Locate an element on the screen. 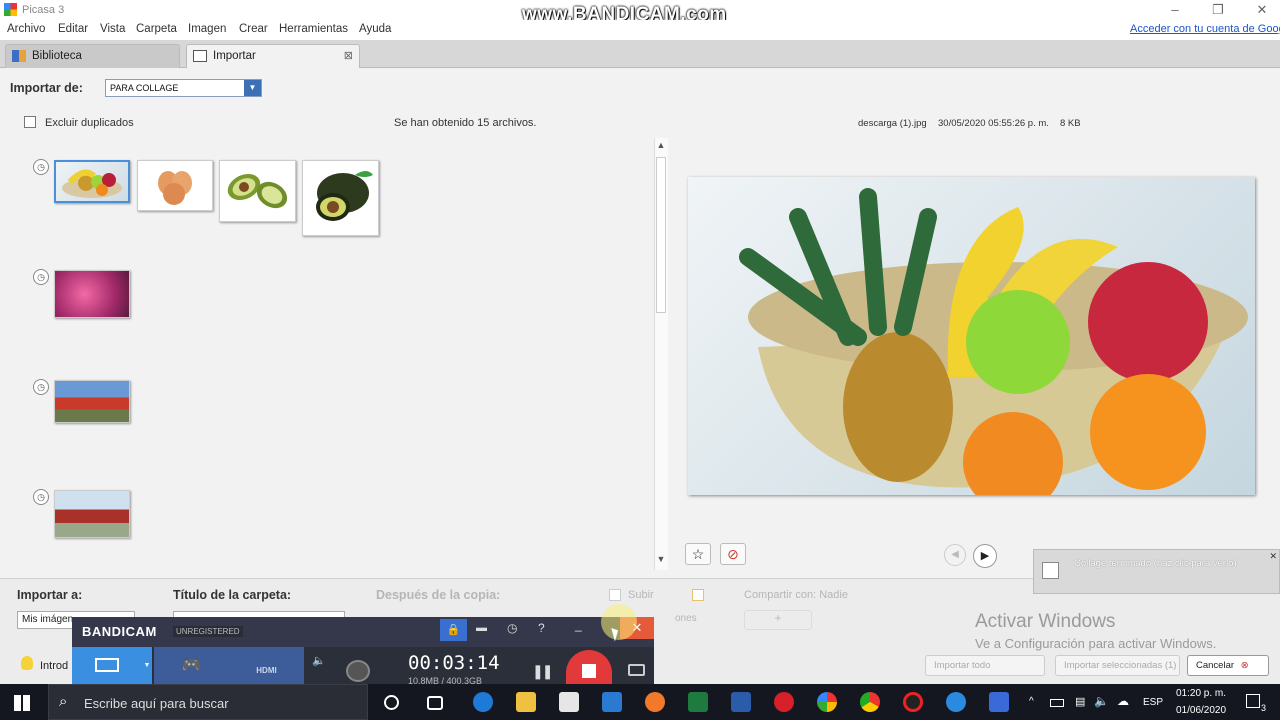 This screenshot has width=1280, height=720. minimize-button: – is located at coordinates (1175, 9).